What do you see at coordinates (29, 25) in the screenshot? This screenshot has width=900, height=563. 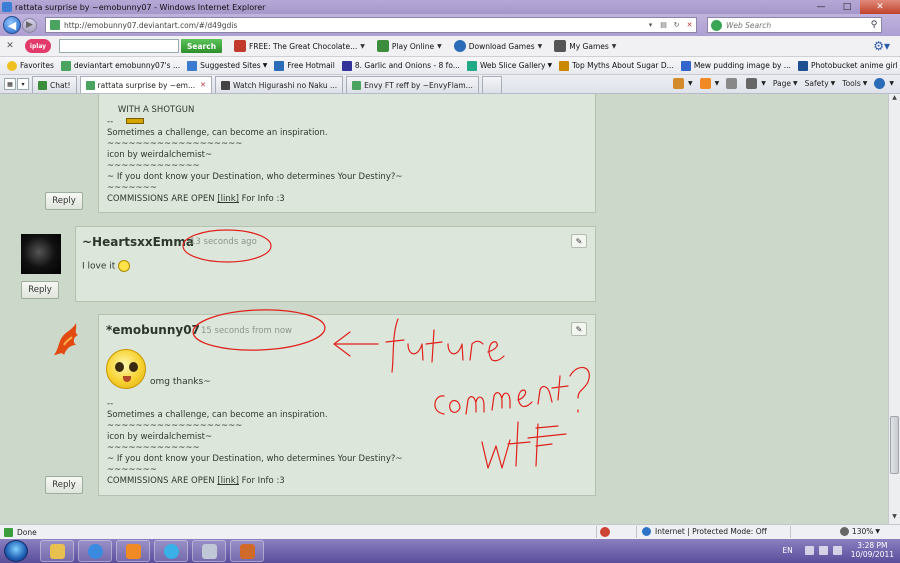 I see `forward-button: ▶` at bounding box center [29, 25].